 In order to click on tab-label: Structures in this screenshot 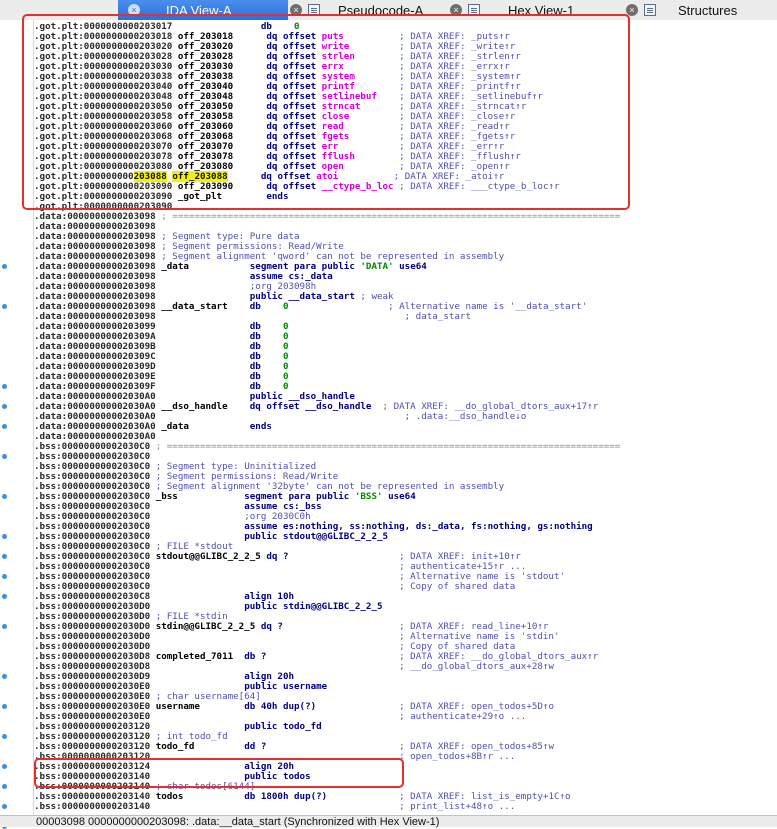, I will do `click(708, 10)`.